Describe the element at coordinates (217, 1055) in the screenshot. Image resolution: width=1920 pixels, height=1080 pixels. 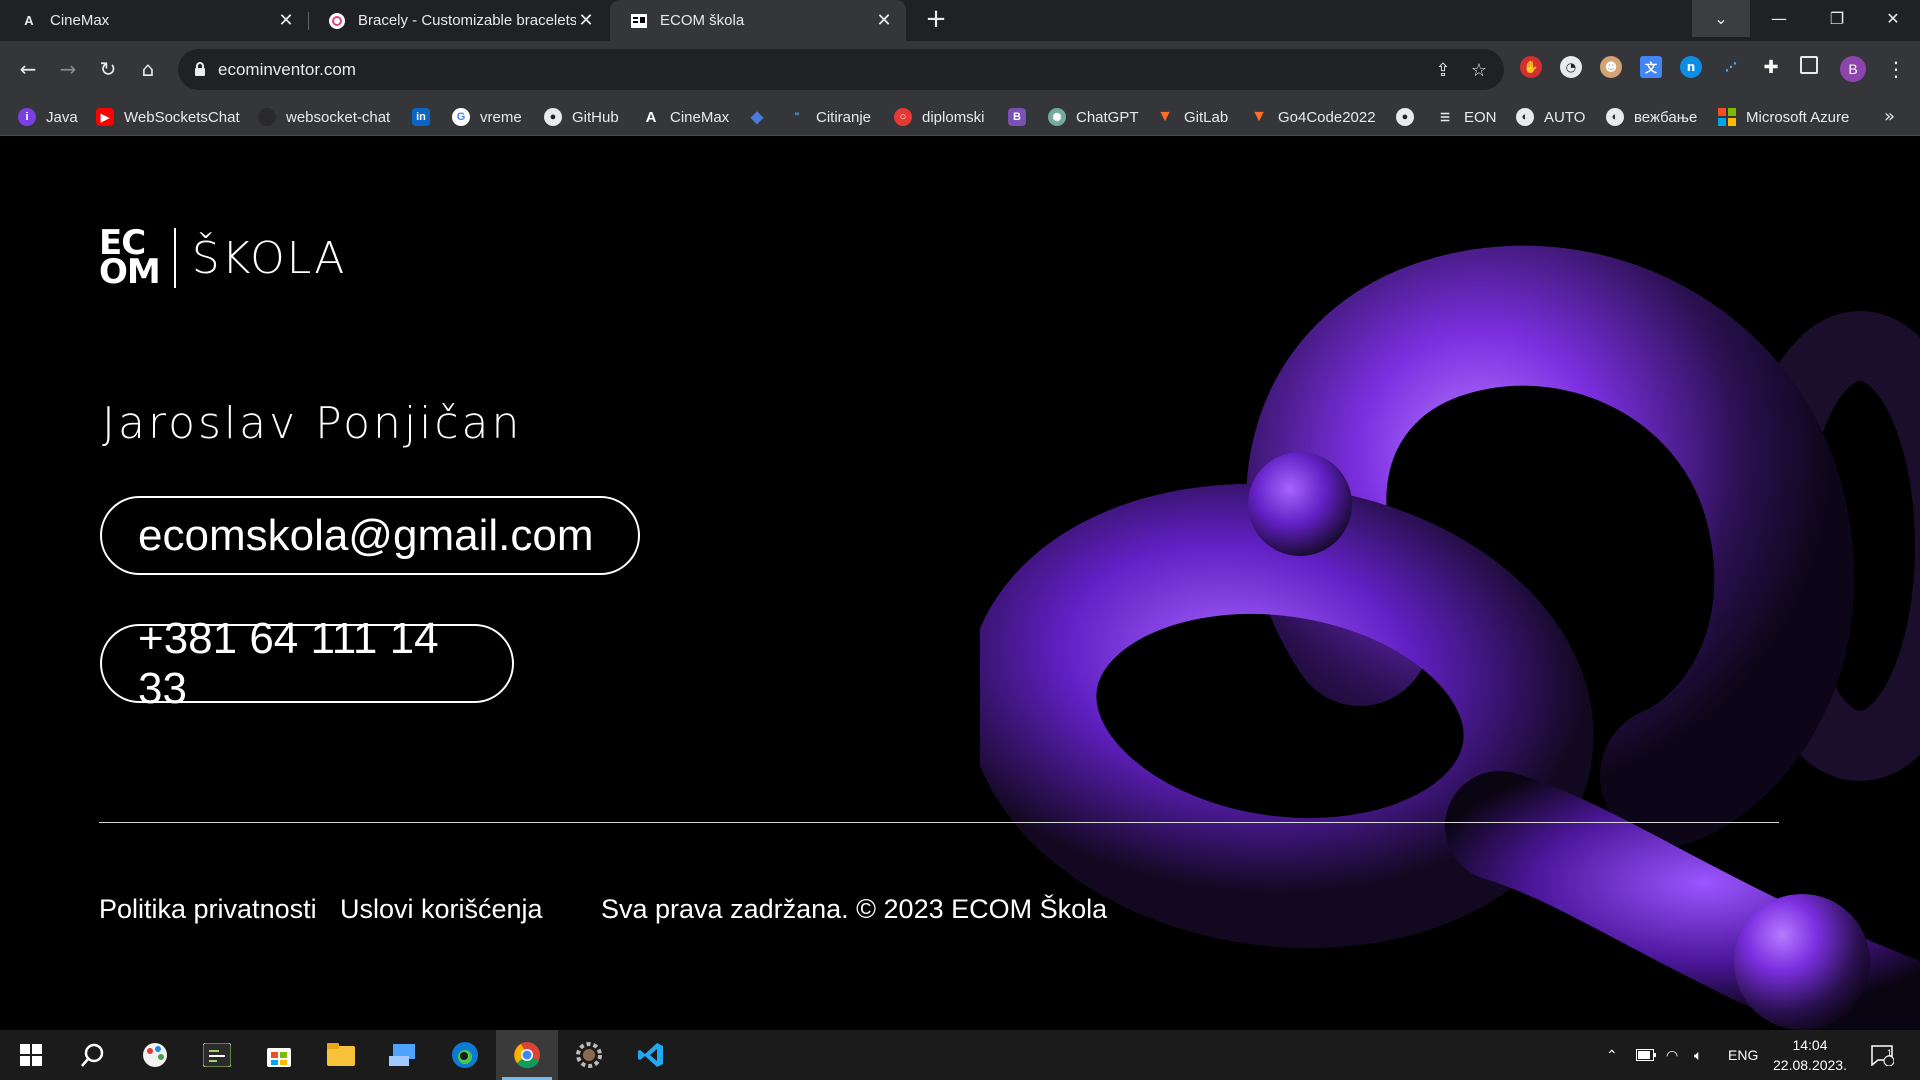
I see `terminal-app-icon` at that location.